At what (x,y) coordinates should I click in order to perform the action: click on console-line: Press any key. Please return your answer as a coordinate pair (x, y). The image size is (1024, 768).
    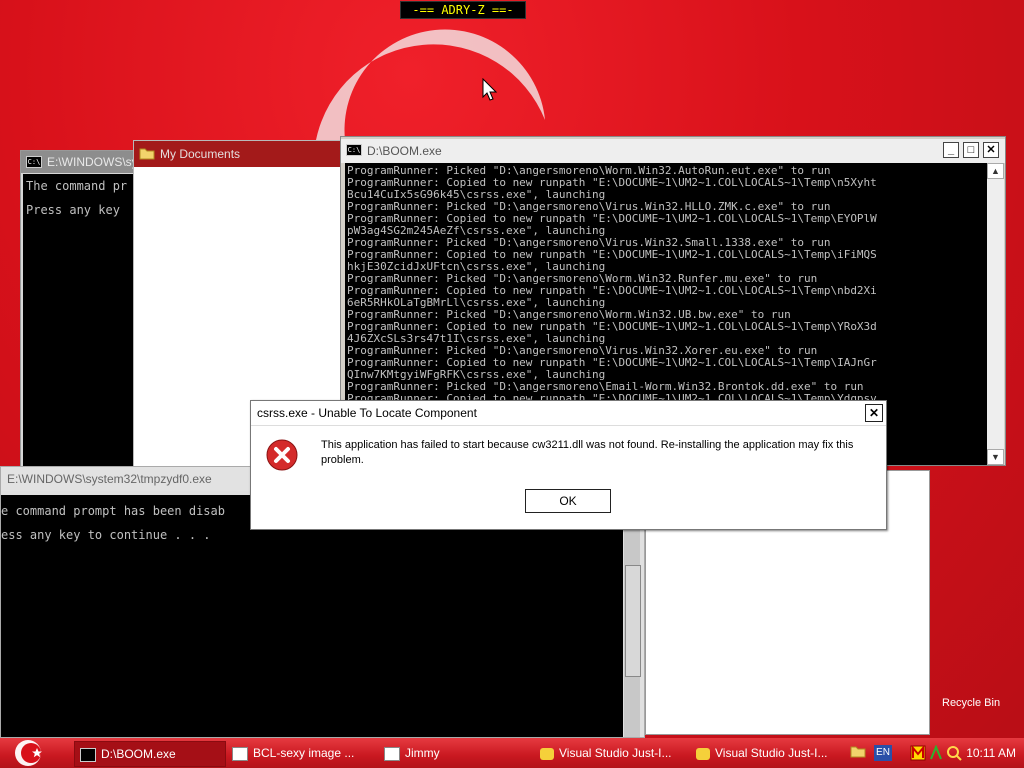
    Looking at the image, I should click on (77, 210).